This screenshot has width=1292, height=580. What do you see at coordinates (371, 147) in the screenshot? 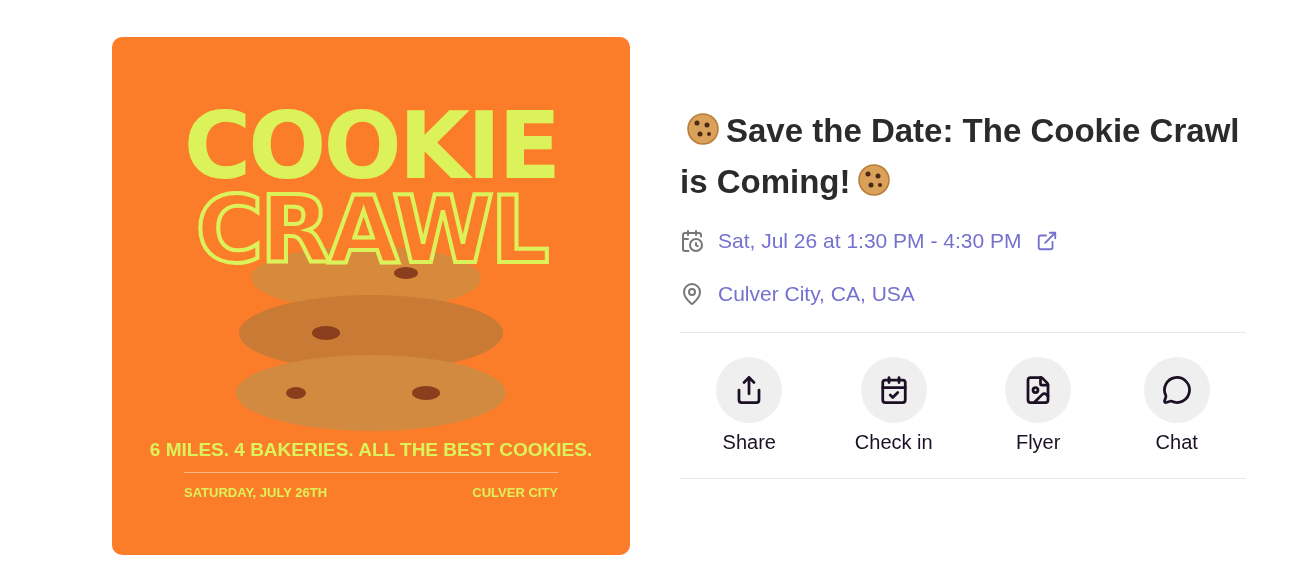
I see `flyer-title: COOKIE` at bounding box center [371, 147].